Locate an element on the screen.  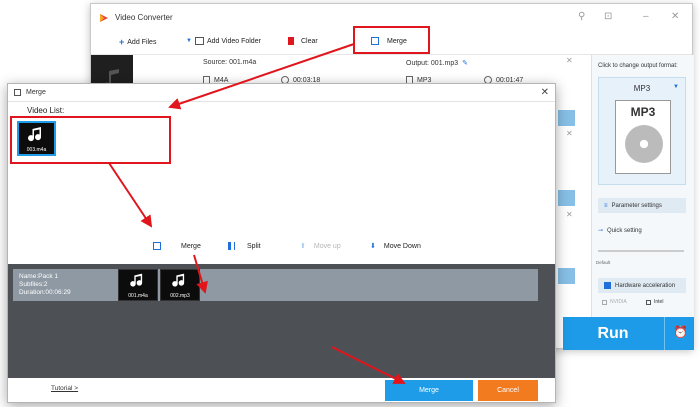
add-files-button: + Add Files is located at coordinates (137, 42).